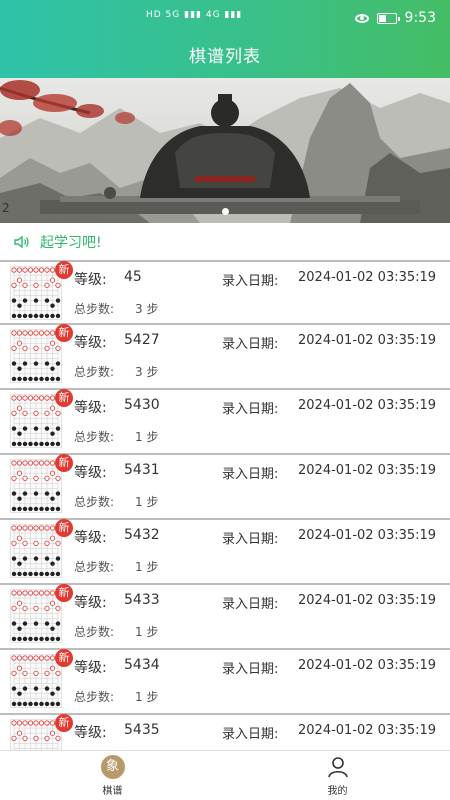  What do you see at coordinates (142, 470) in the screenshot?
I see `level-value: 5431` at bounding box center [142, 470].